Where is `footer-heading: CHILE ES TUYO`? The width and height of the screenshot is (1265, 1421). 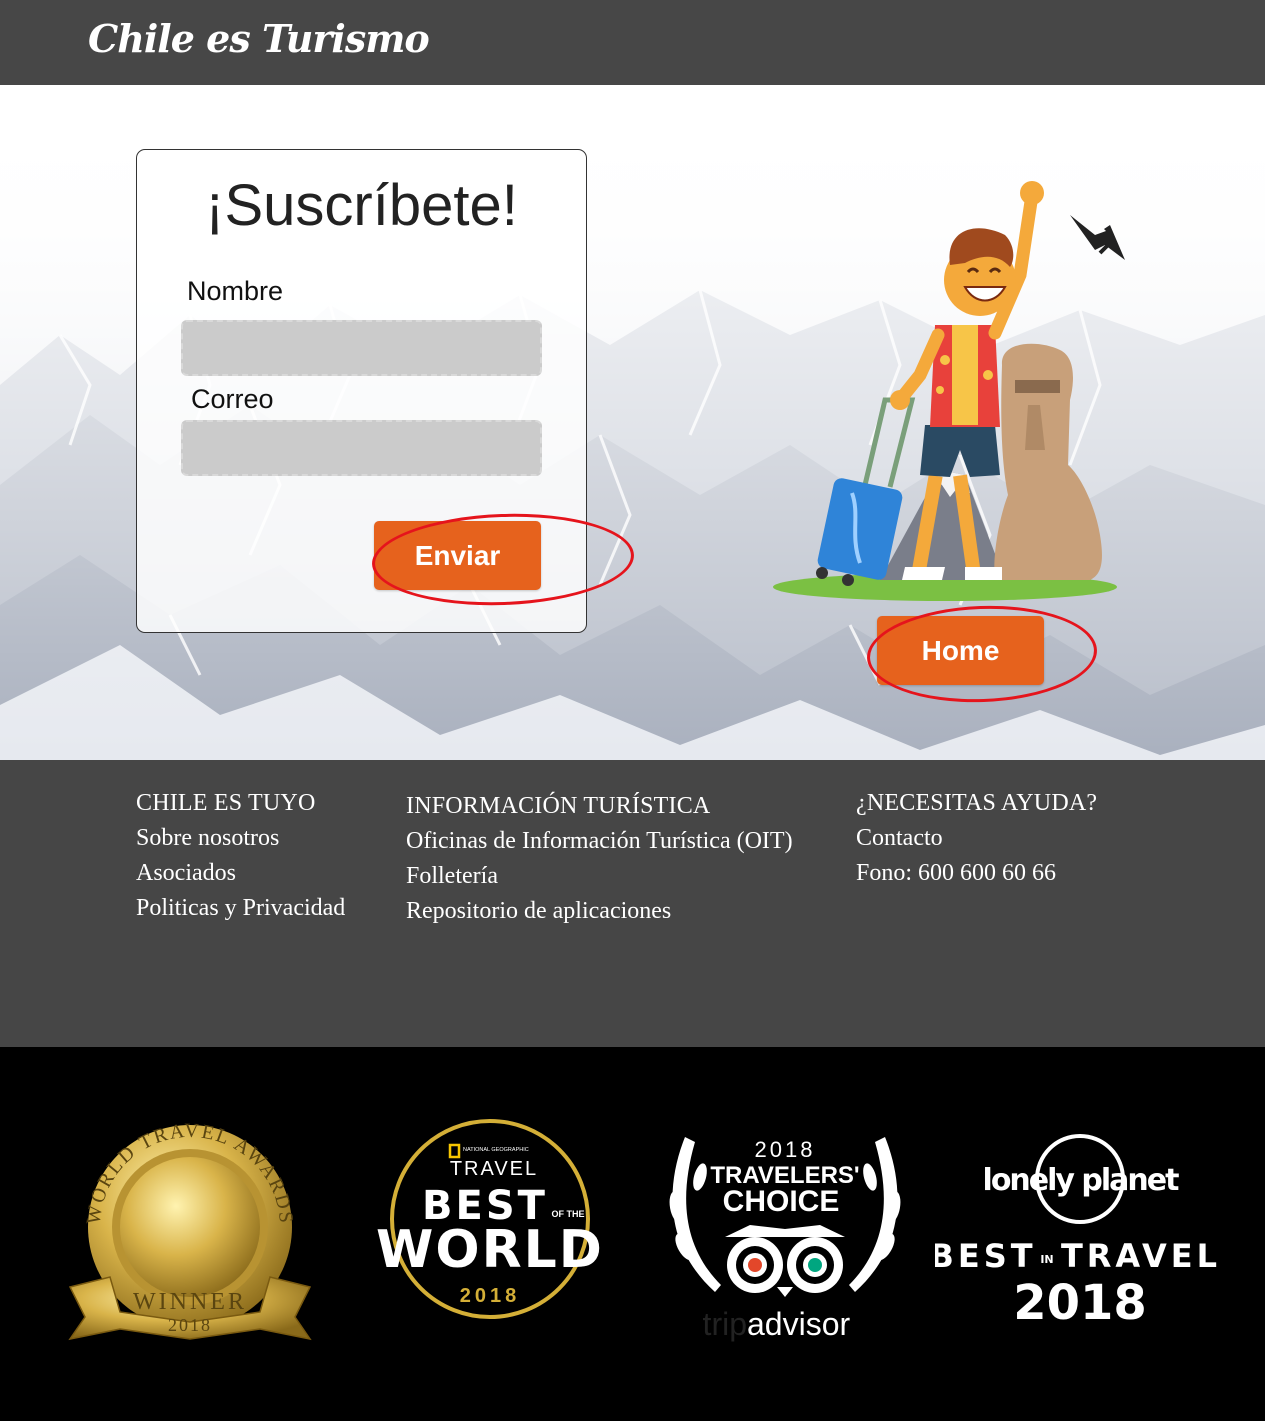
footer-heading: CHILE ES TUYO is located at coordinates (226, 803).